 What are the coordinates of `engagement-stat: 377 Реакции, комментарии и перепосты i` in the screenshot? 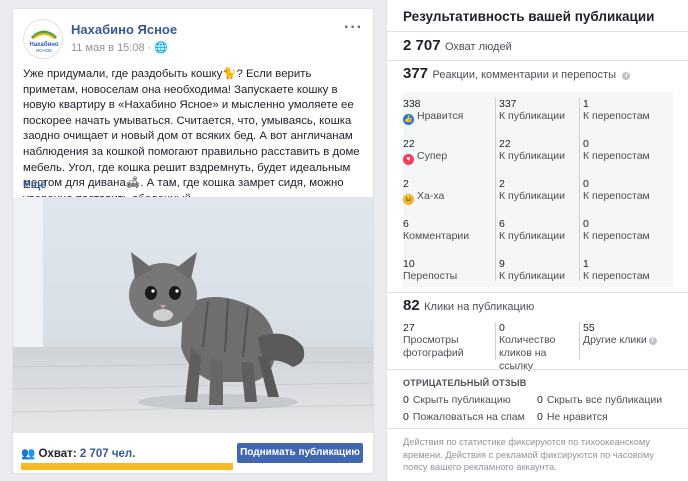 It's located at (517, 74).